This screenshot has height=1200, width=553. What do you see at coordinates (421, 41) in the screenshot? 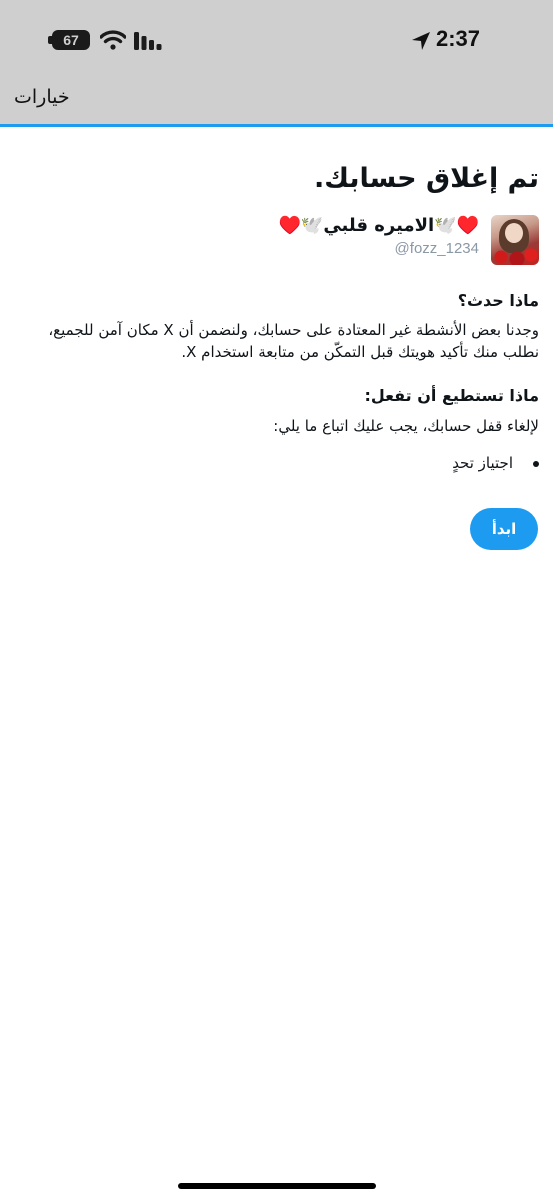
I see `location-arrow-icon` at bounding box center [421, 41].